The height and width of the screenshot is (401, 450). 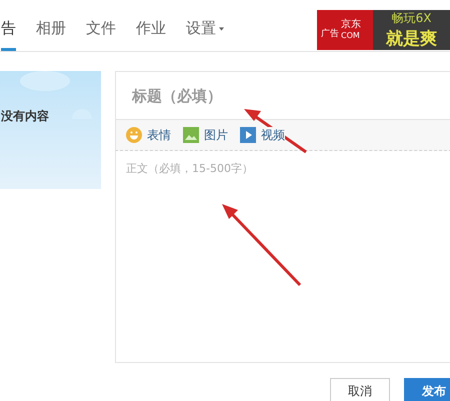 I want to click on tab: 相册, so click(x=51, y=35).